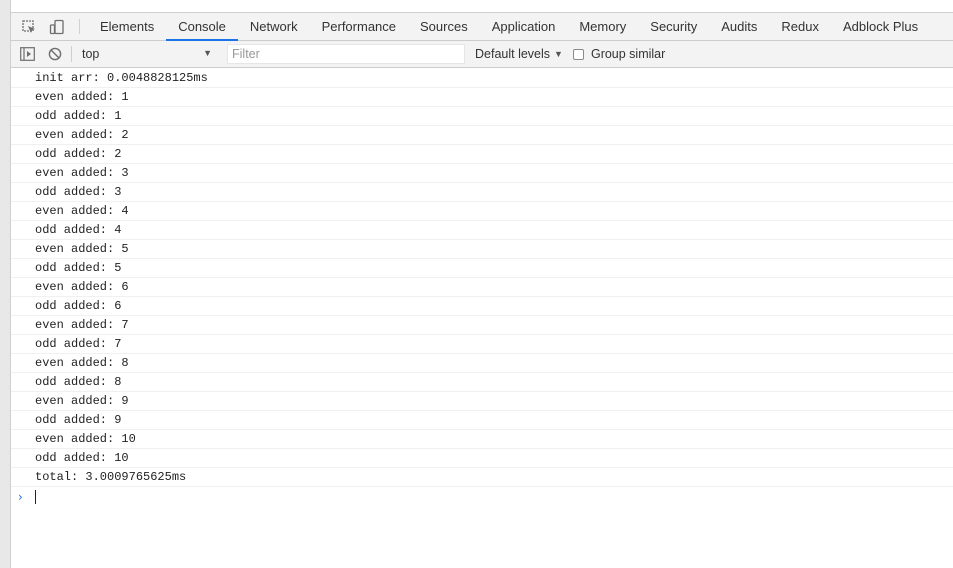  Describe the element at coordinates (482, 363) in the screenshot. I see `console-message: even added: 8` at that location.